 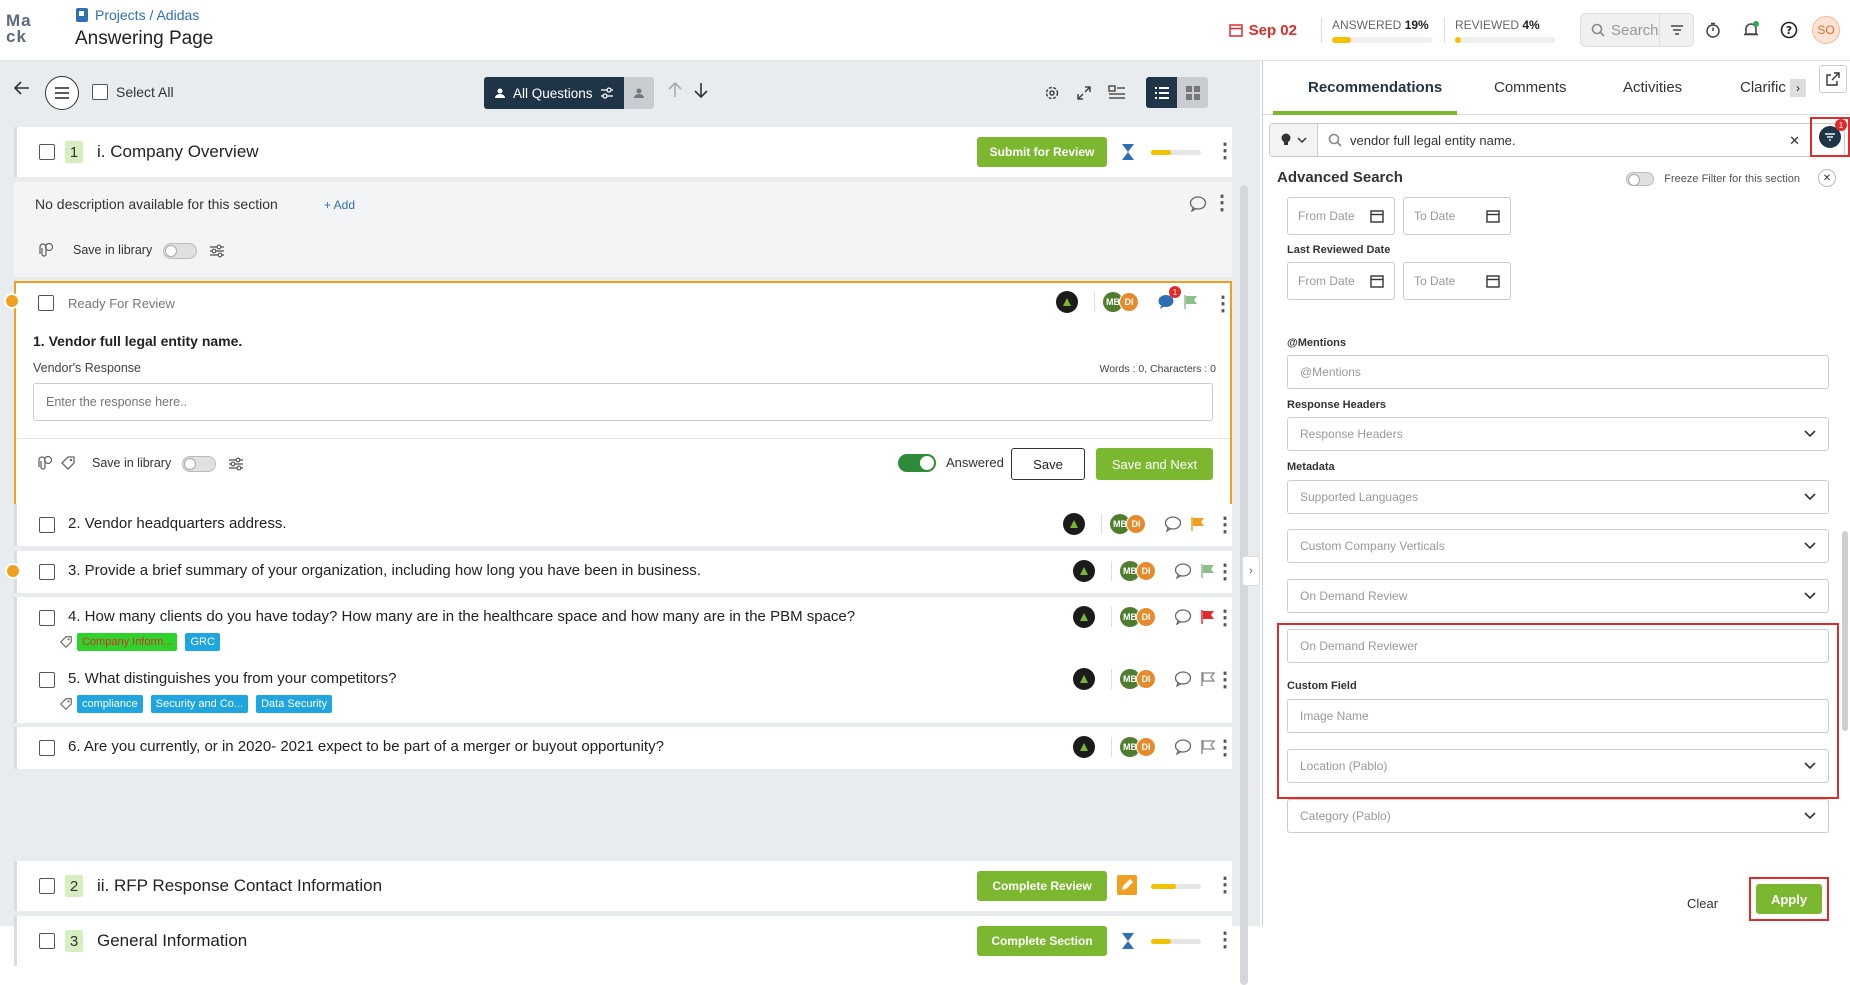 What do you see at coordinates (1558, 816) in the screenshot?
I see `category-select: Category (Pablo)` at bounding box center [1558, 816].